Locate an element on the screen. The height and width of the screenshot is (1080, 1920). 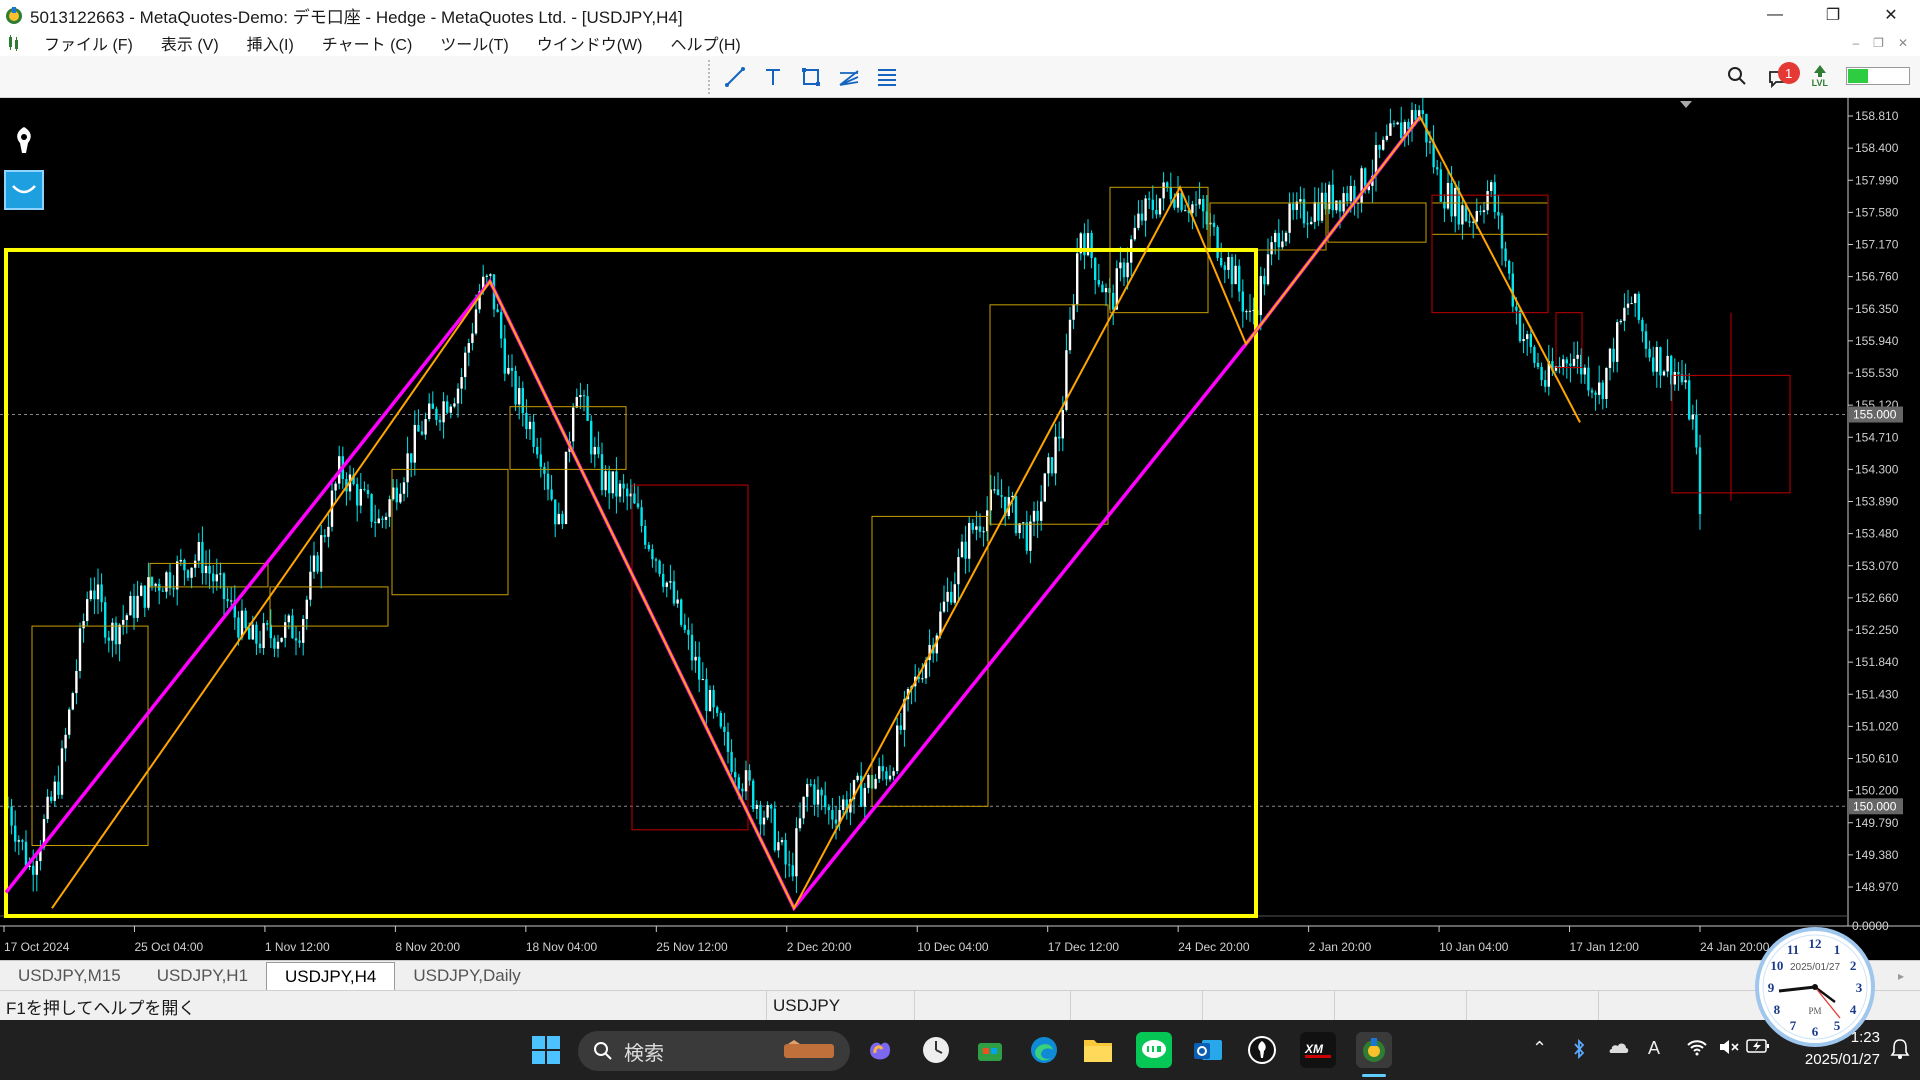
xm-trading-icon: XM is located at coordinates (1318, 1050).